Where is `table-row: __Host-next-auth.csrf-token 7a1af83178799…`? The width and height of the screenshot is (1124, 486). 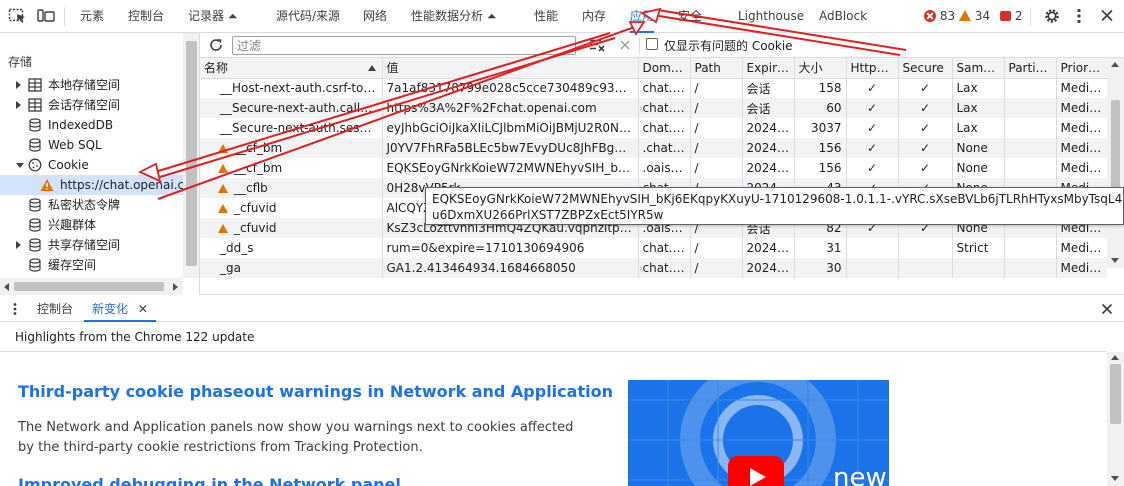
table-row: __Host-next-auth.csrf-token 7a1af83178799… is located at coordinates (653, 88).